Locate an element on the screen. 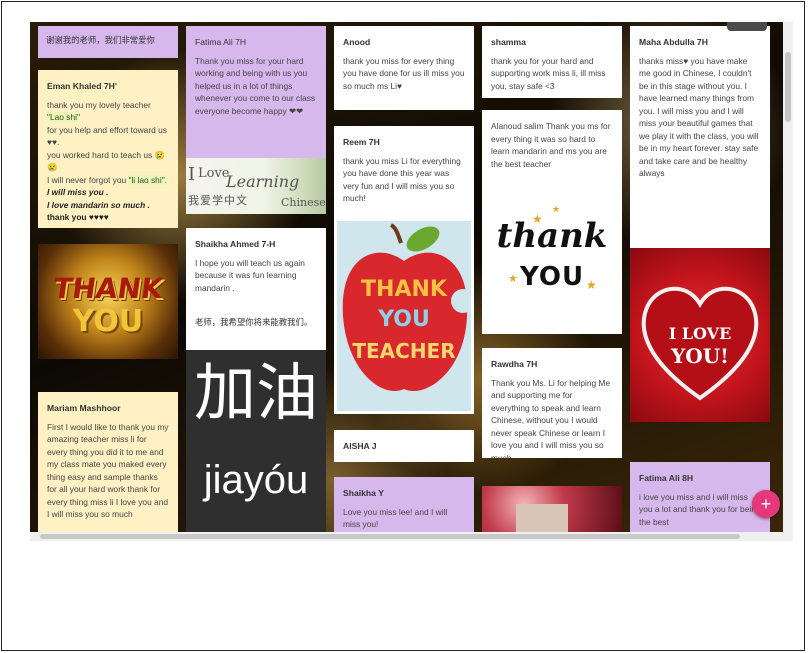 This screenshot has width=808, height=653. highlight-text: "li lao shi". is located at coordinates (147, 179).